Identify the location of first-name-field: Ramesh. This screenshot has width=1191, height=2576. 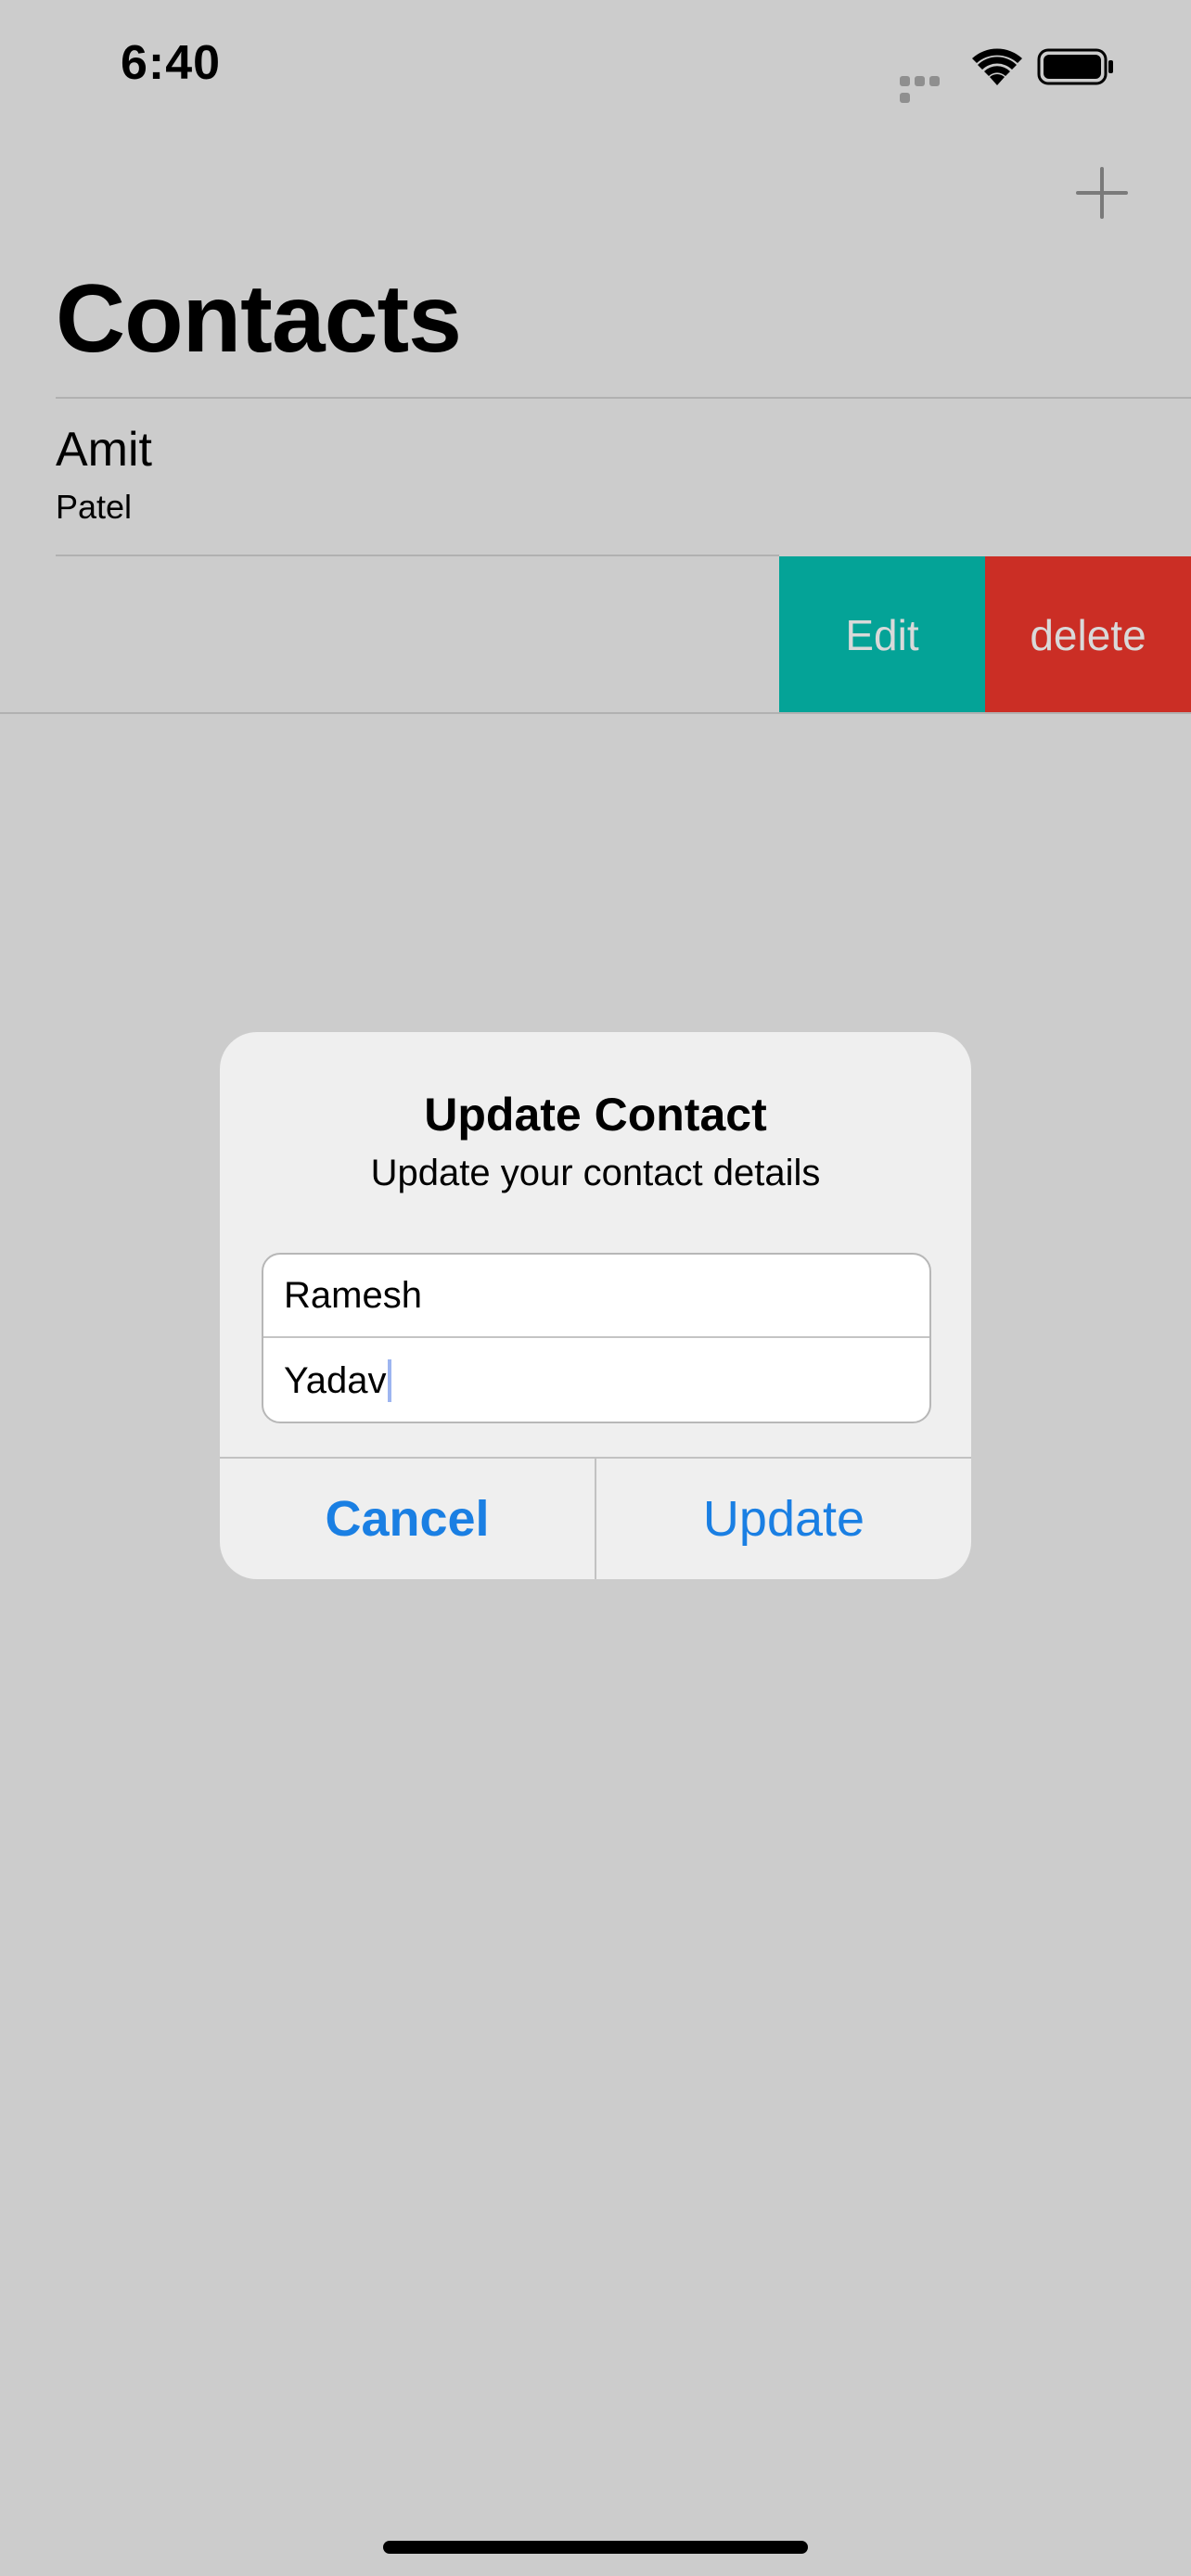
(596, 1297).